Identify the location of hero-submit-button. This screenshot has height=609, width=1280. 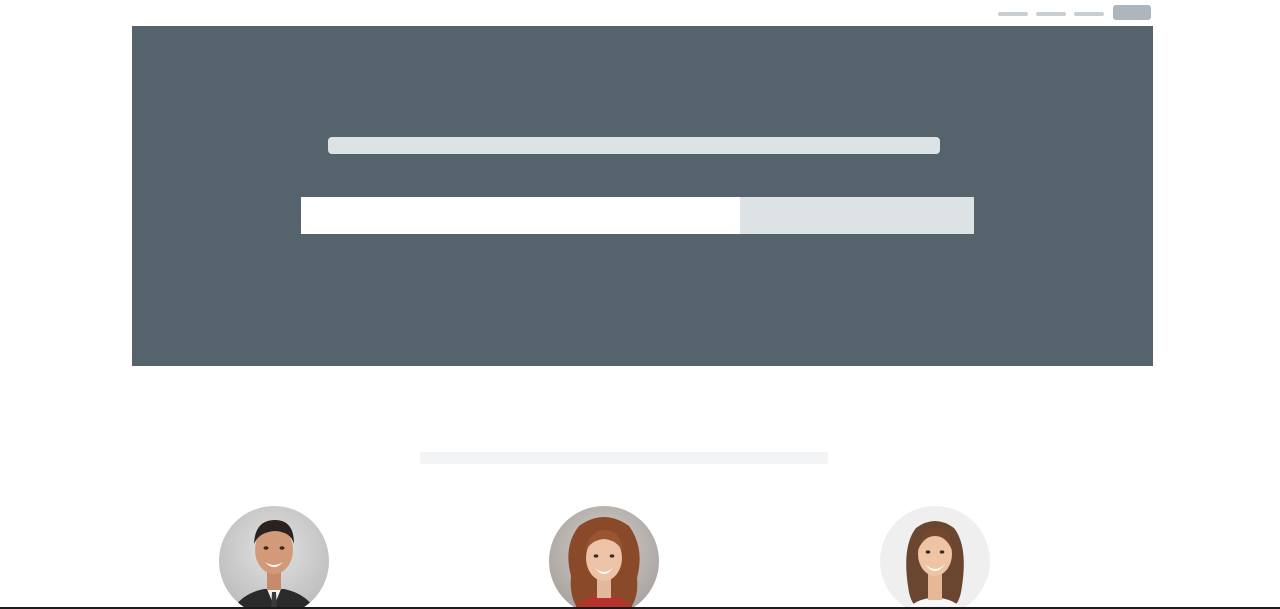
(857, 215).